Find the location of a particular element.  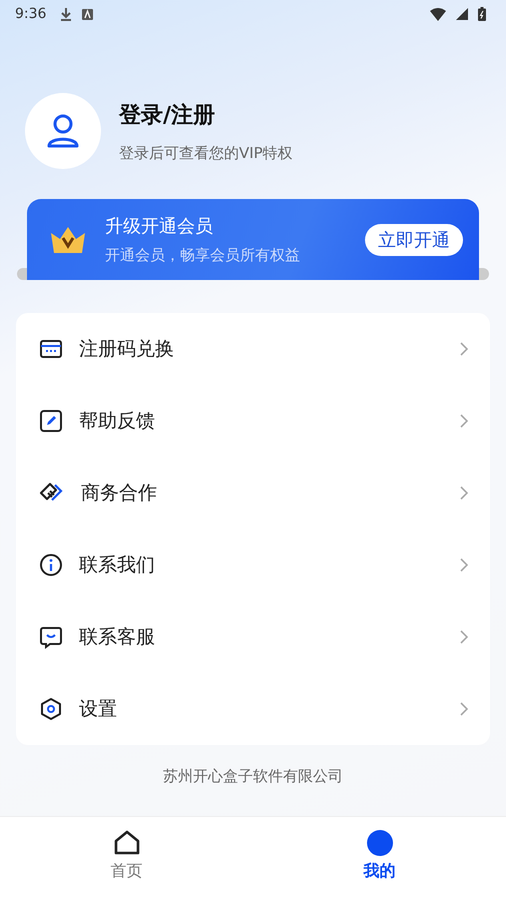

status-time: 9:36 is located at coordinates (30, 14).